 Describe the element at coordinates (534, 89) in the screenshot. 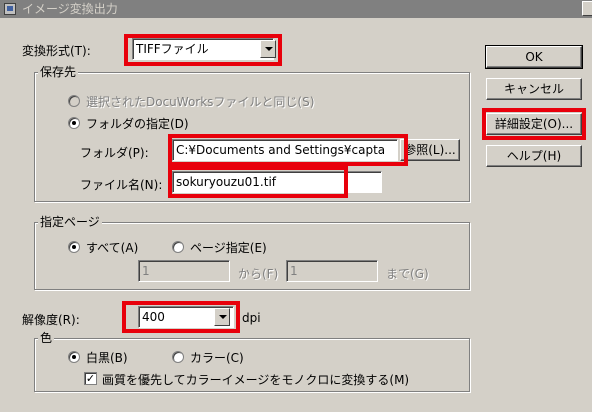

I see `cancel-button: キャンセル` at that location.